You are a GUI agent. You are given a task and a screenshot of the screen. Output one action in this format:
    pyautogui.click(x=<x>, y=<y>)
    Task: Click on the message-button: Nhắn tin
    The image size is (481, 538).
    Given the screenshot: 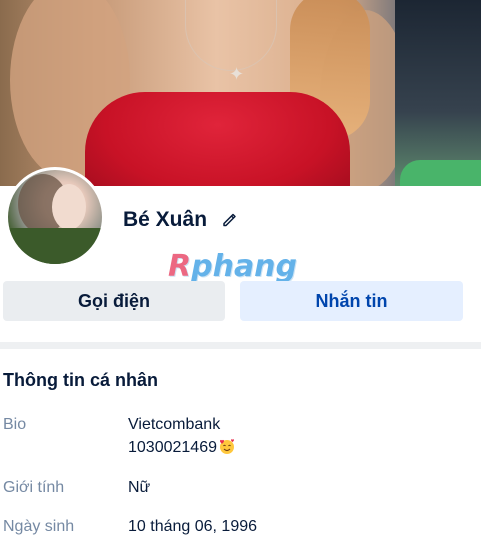 What is the action you would take?
    pyautogui.click(x=351, y=301)
    